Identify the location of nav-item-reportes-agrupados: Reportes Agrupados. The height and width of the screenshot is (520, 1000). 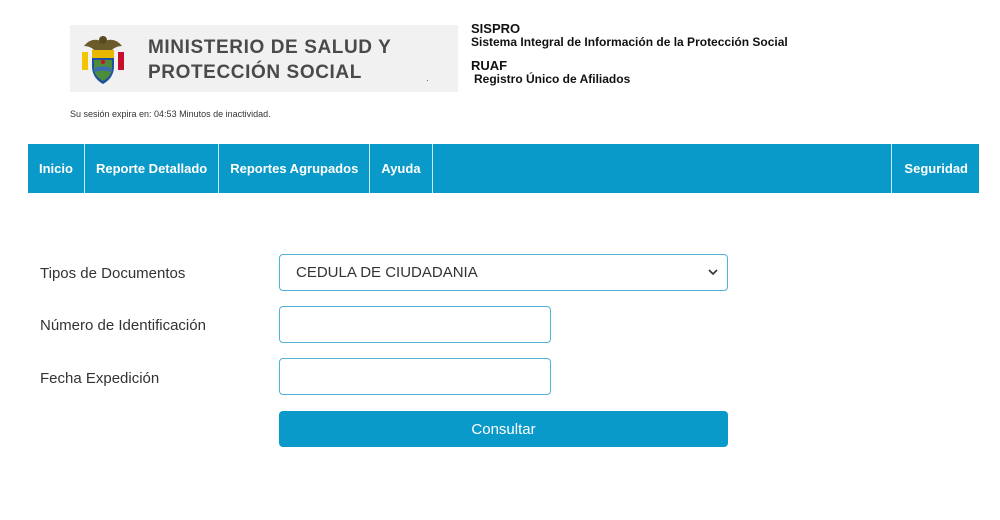
(295, 168).